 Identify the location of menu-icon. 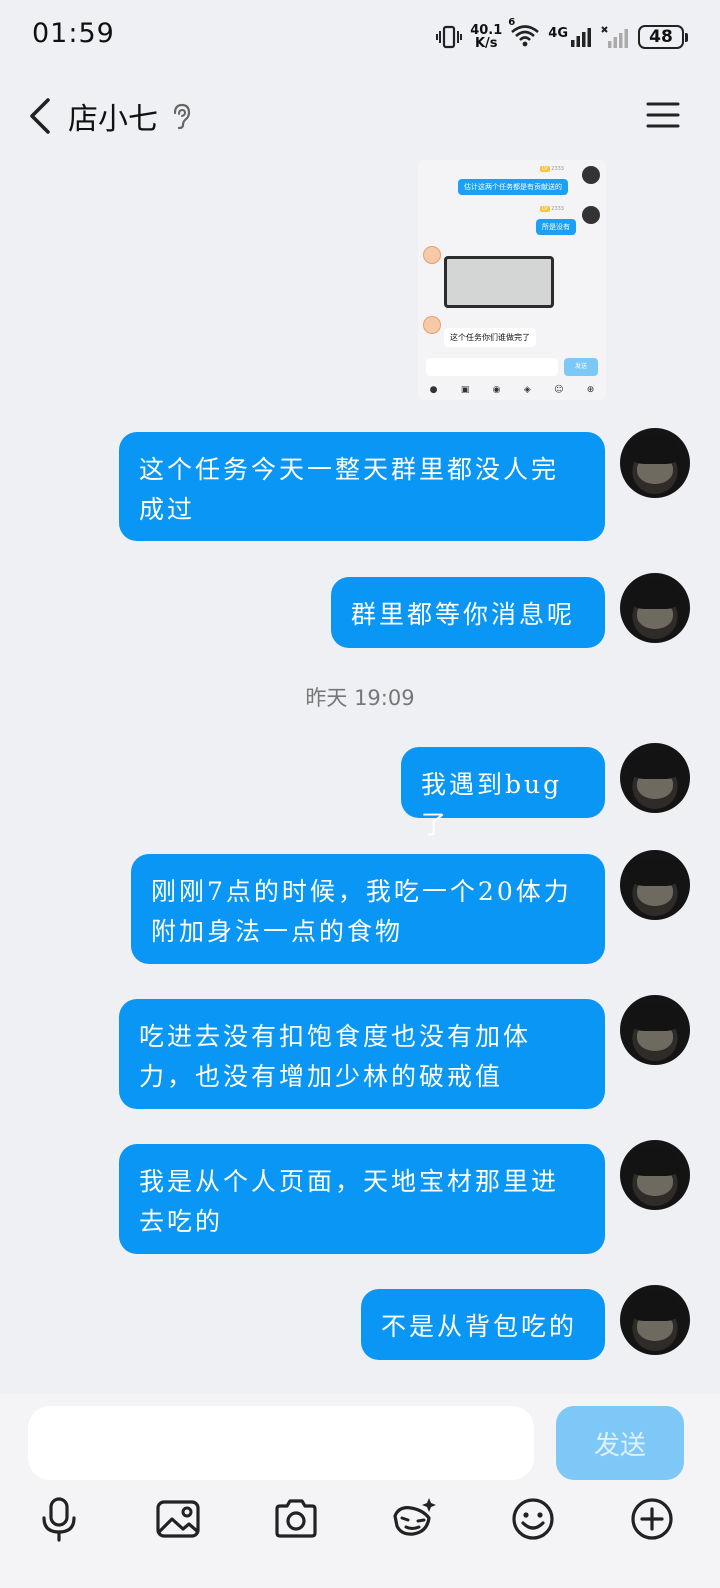
(663, 115).